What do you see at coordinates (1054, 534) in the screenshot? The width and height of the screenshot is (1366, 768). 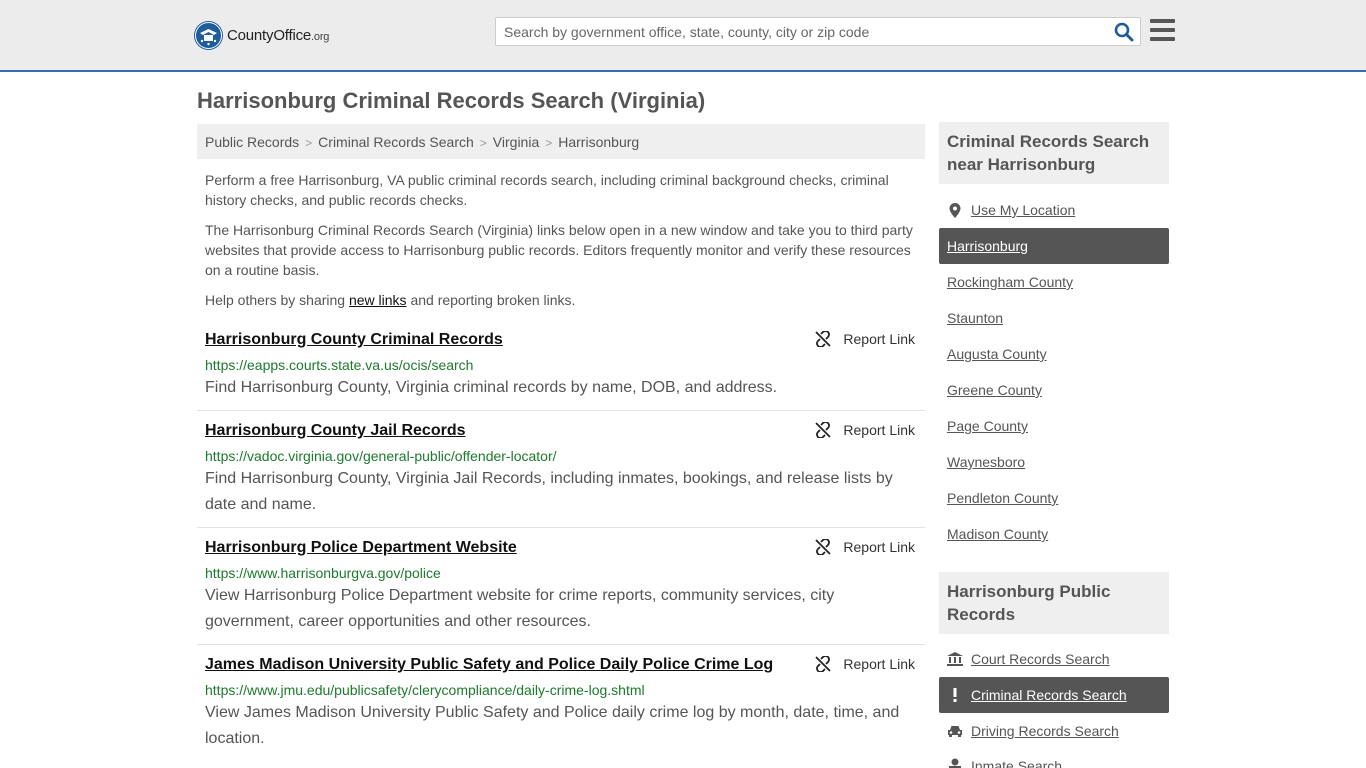 I see `sidebar-item-madison-county: Madison County` at bounding box center [1054, 534].